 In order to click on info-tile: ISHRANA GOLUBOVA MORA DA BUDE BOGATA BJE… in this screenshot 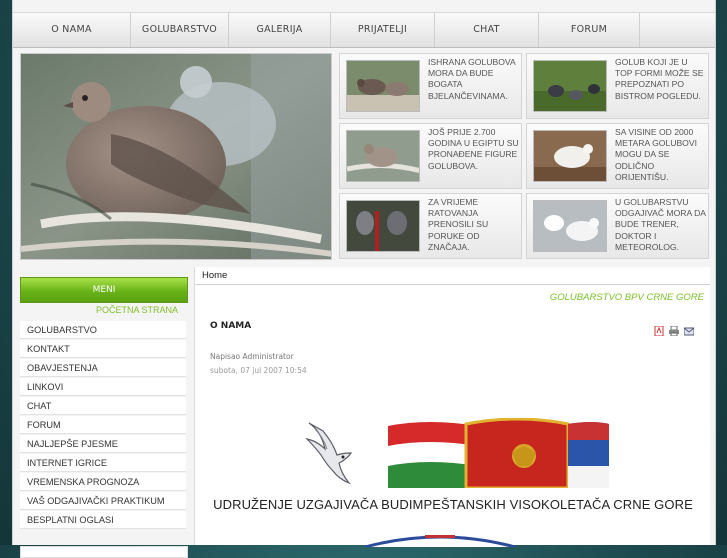, I will do `click(430, 86)`.